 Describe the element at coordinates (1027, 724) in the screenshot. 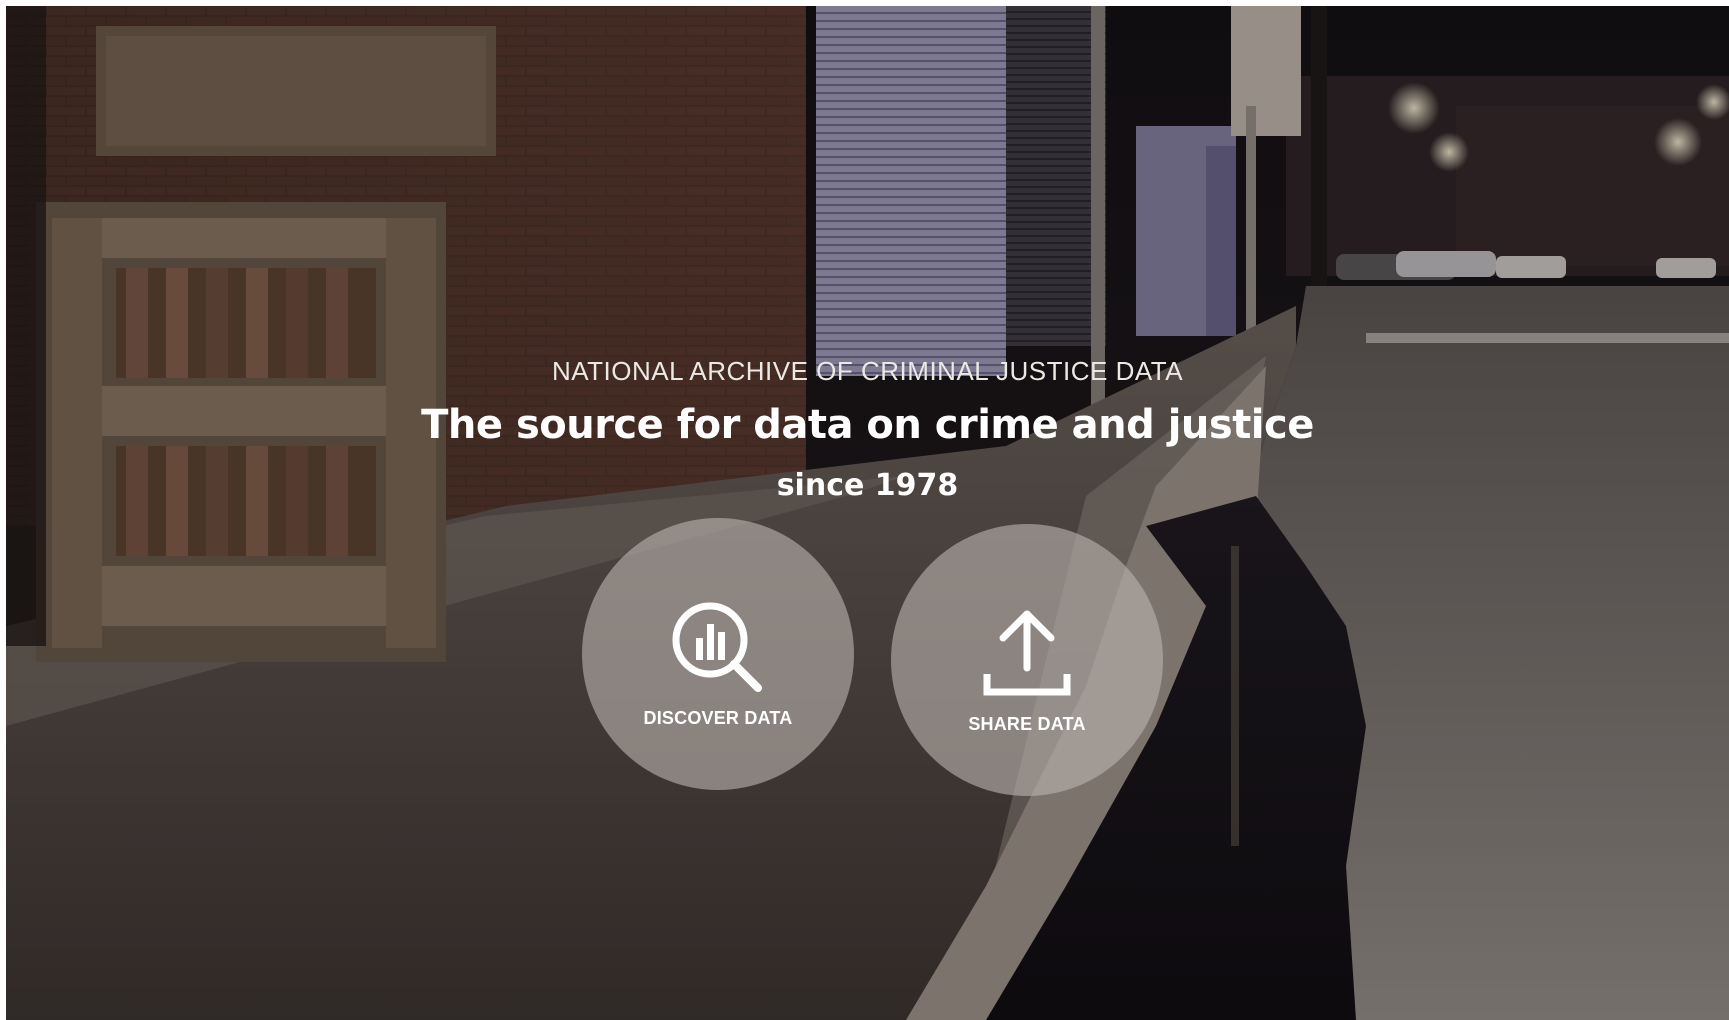

I see `share-data-label: SHARE DATA` at that location.